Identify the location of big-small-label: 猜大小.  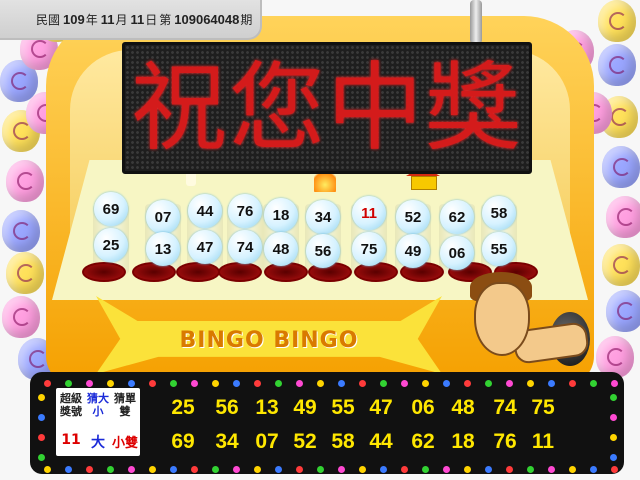
(98, 405).